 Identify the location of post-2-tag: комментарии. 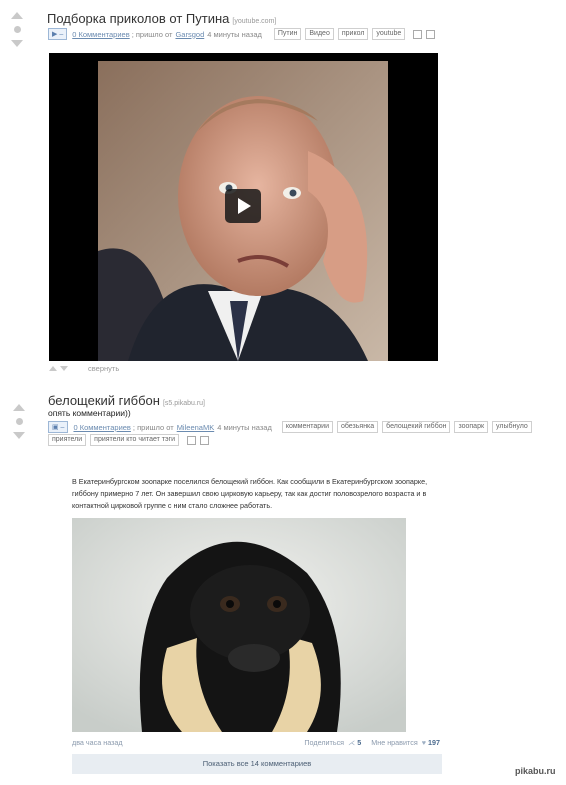
(307, 427).